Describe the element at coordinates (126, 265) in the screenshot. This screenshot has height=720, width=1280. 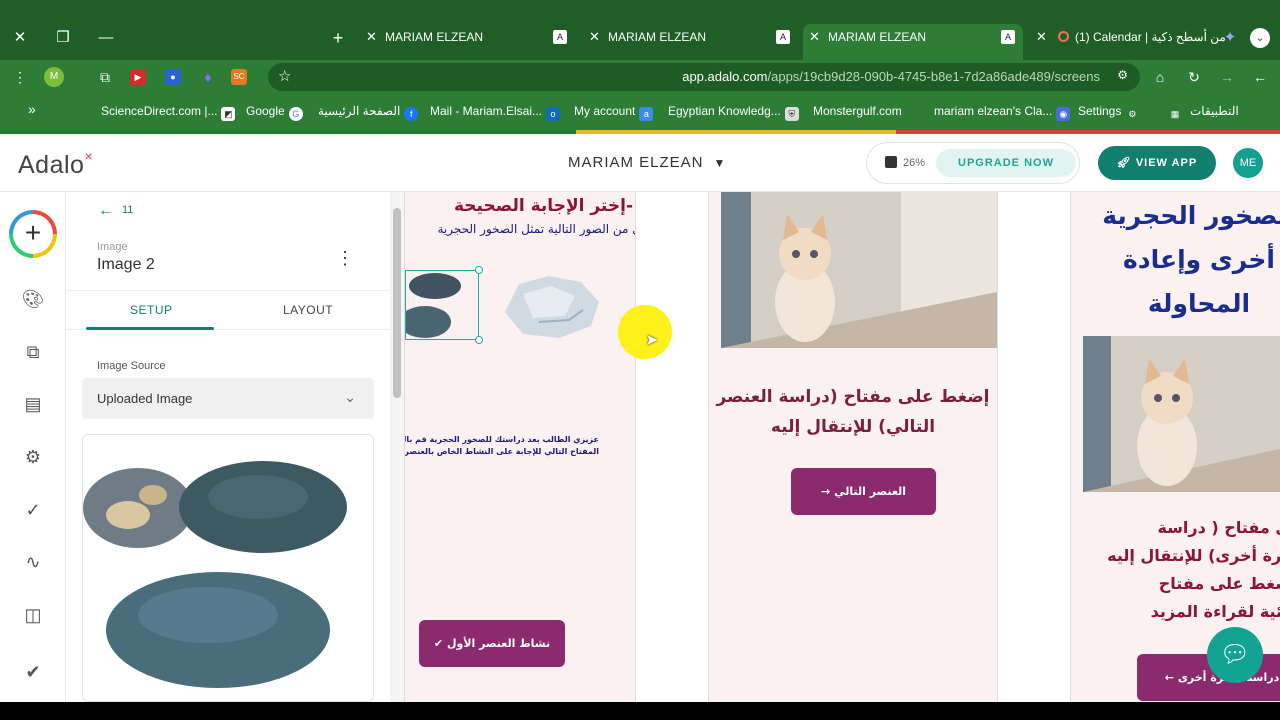
I see `component-name: Image 2` at that location.